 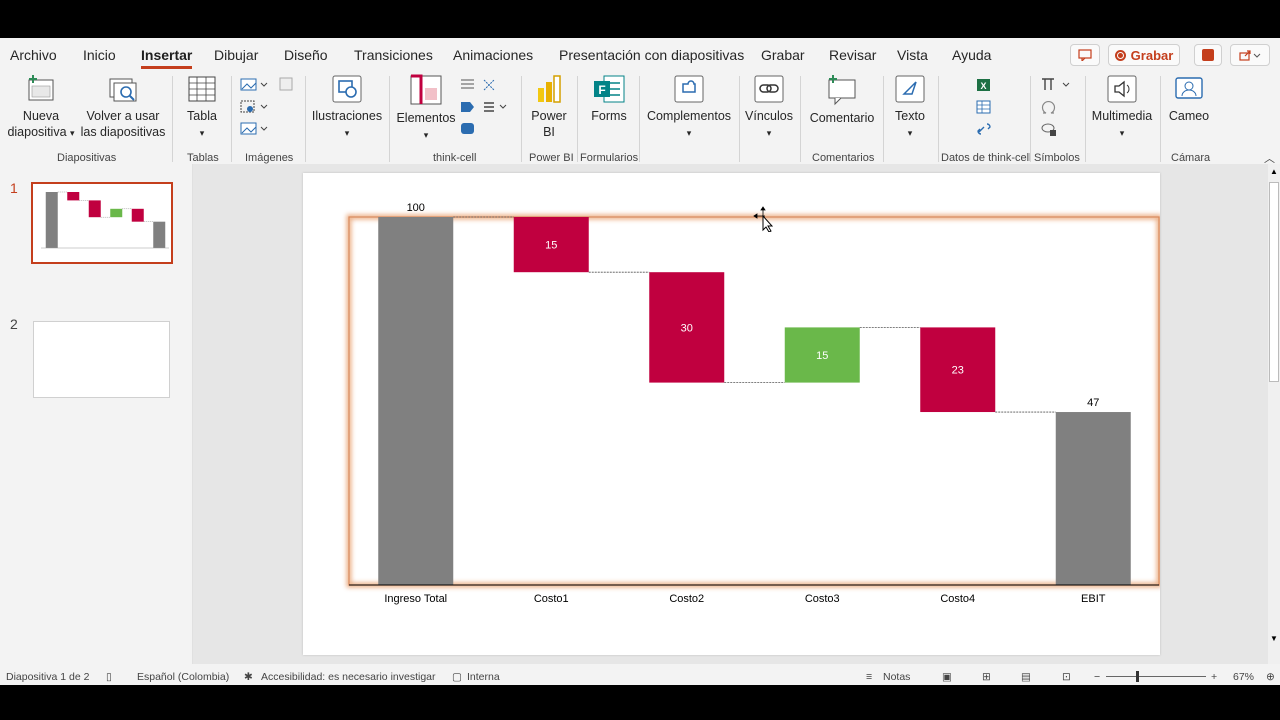 I want to click on tab-vista: Vista, so click(x=912, y=55).